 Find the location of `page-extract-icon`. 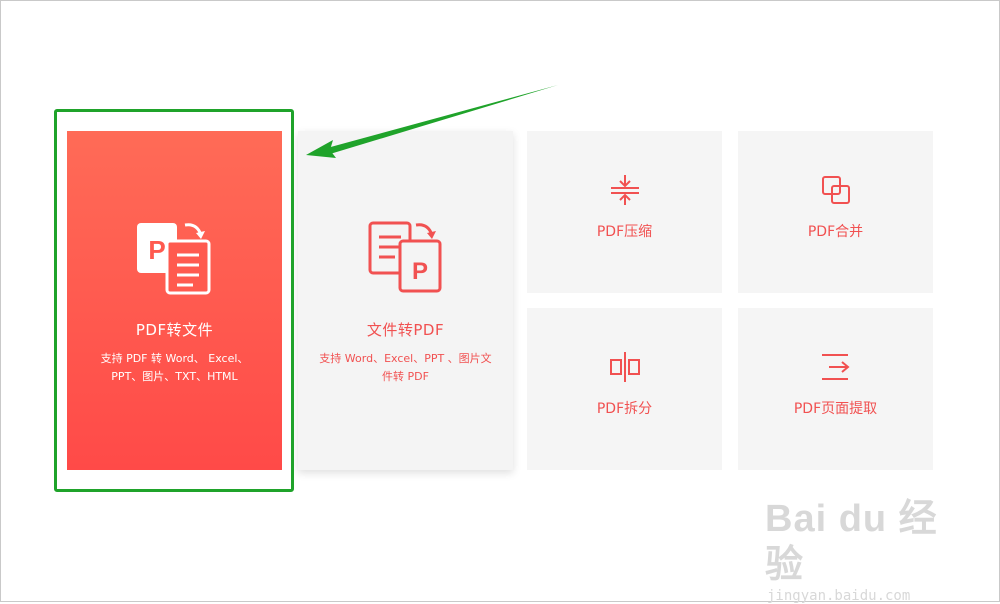

page-extract-icon is located at coordinates (835, 367).